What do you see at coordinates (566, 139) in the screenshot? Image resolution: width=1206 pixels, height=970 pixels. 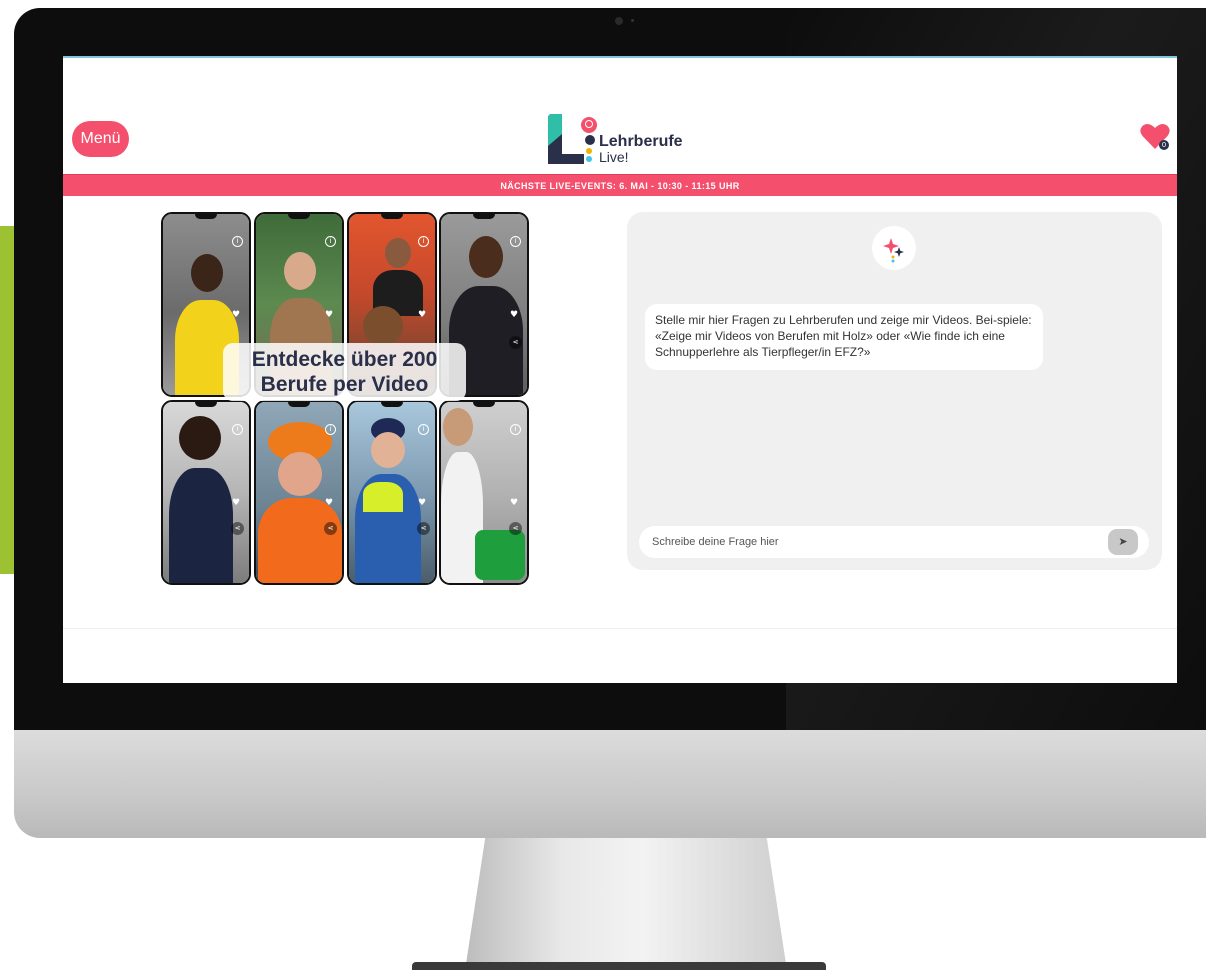 I see `logo-l-icon` at bounding box center [566, 139].